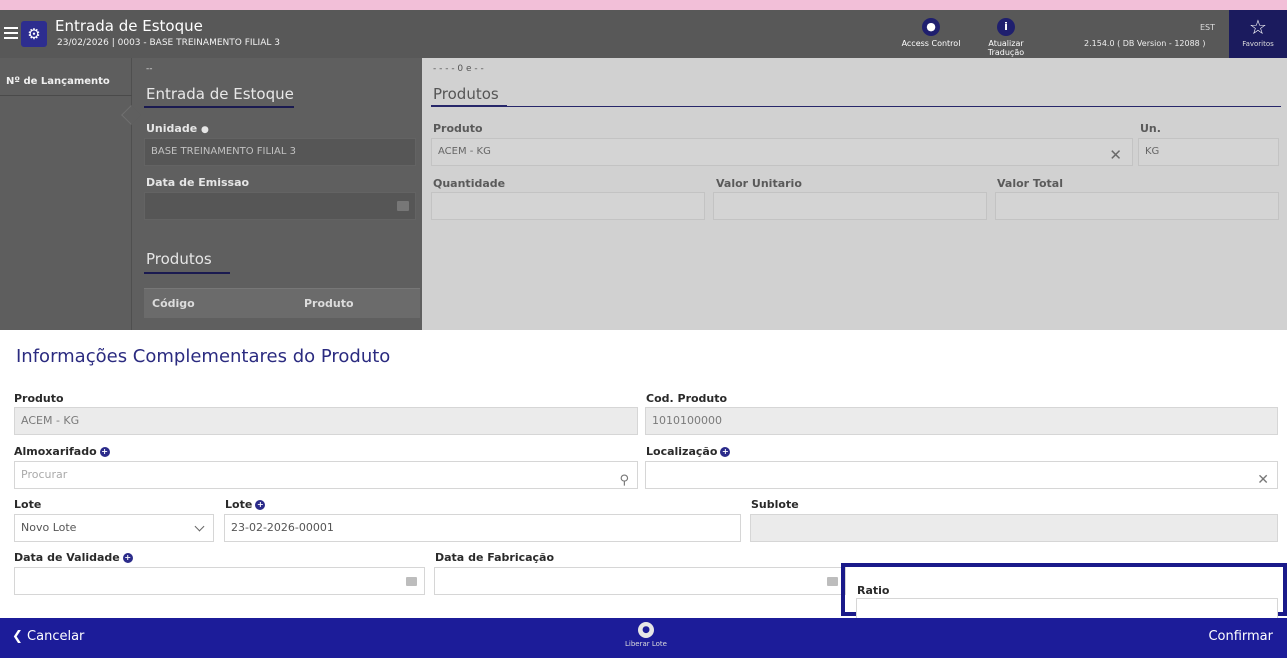 This screenshot has width=1287, height=658. Describe the element at coordinates (1258, 27) in the screenshot. I see `star-icon: ☆` at that location.